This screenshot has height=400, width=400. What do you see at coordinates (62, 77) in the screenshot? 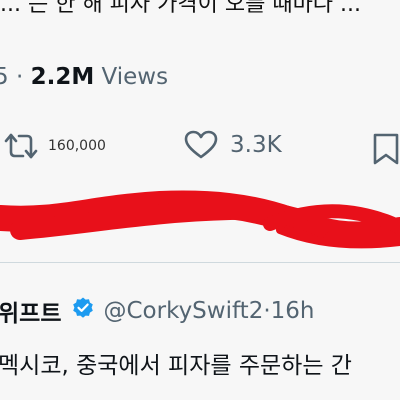
I see `views-count: 2.2M` at bounding box center [62, 77].